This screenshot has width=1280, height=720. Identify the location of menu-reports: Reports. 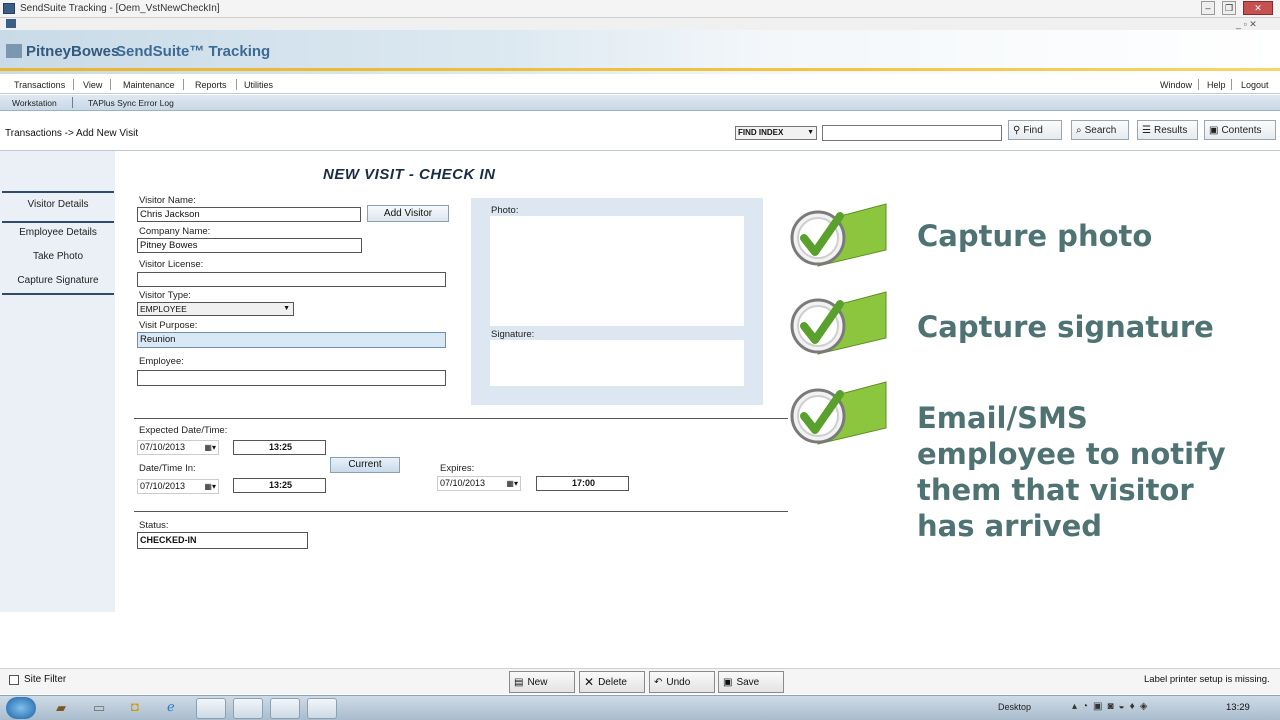
(211, 85).